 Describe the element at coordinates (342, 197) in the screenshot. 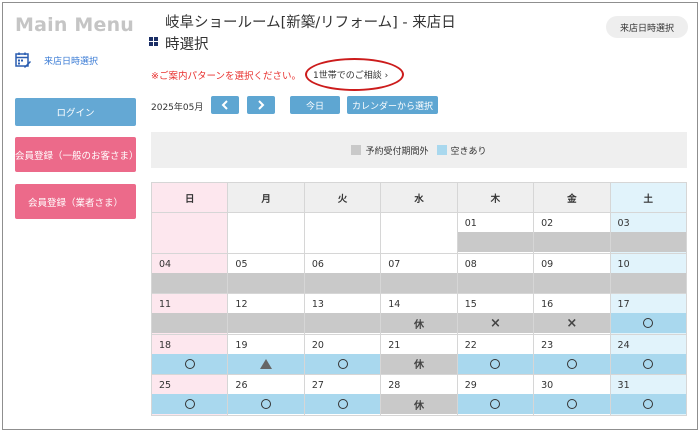

I see `weekday-tue: 火` at that location.